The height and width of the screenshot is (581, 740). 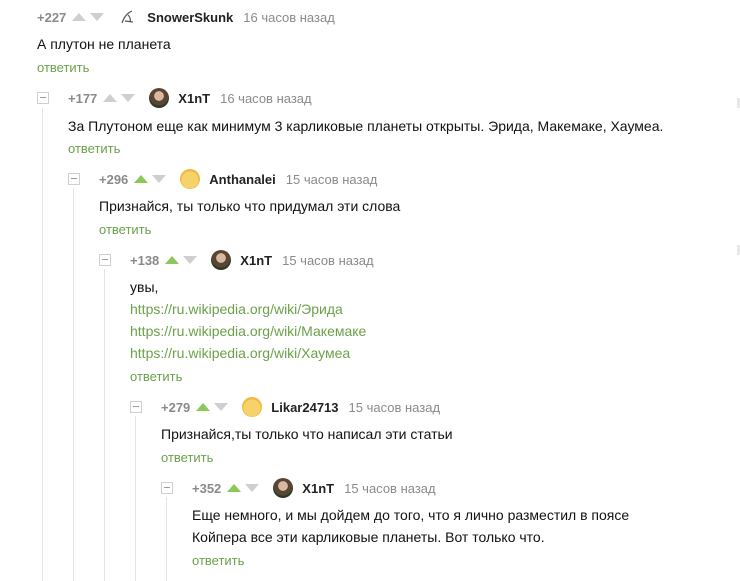 I want to click on comment-header: +177 X1nT 16 часов назад, so click(x=190, y=98).